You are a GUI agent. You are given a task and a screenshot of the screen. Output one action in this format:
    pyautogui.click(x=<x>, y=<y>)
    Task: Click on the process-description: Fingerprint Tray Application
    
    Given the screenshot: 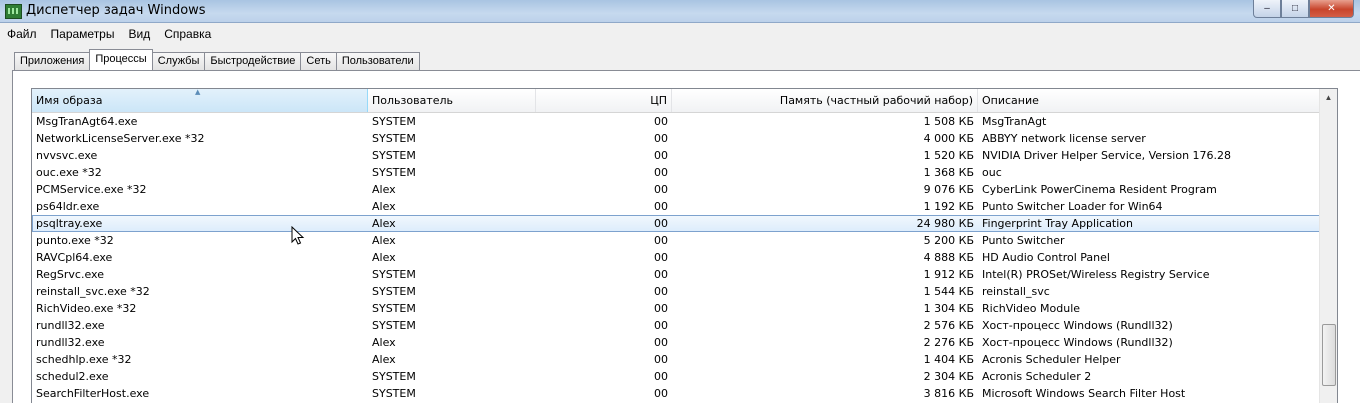 What is the action you would take?
    pyautogui.click(x=1058, y=223)
    